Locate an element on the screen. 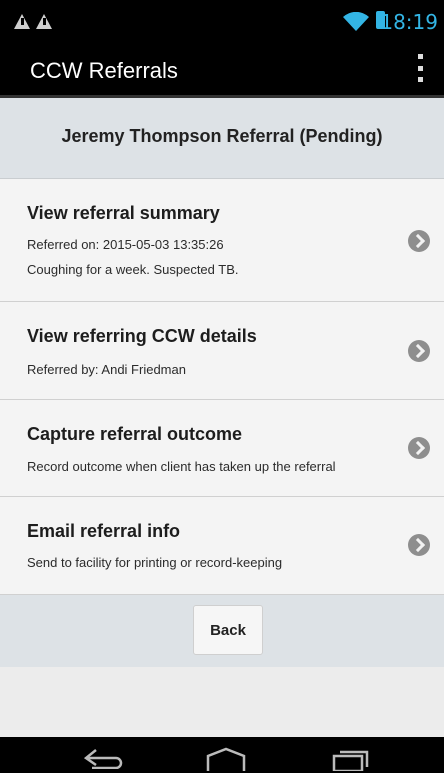  list-item-detail: Coughing for a week. Suspected TB. is located at coordinates (133, 269).